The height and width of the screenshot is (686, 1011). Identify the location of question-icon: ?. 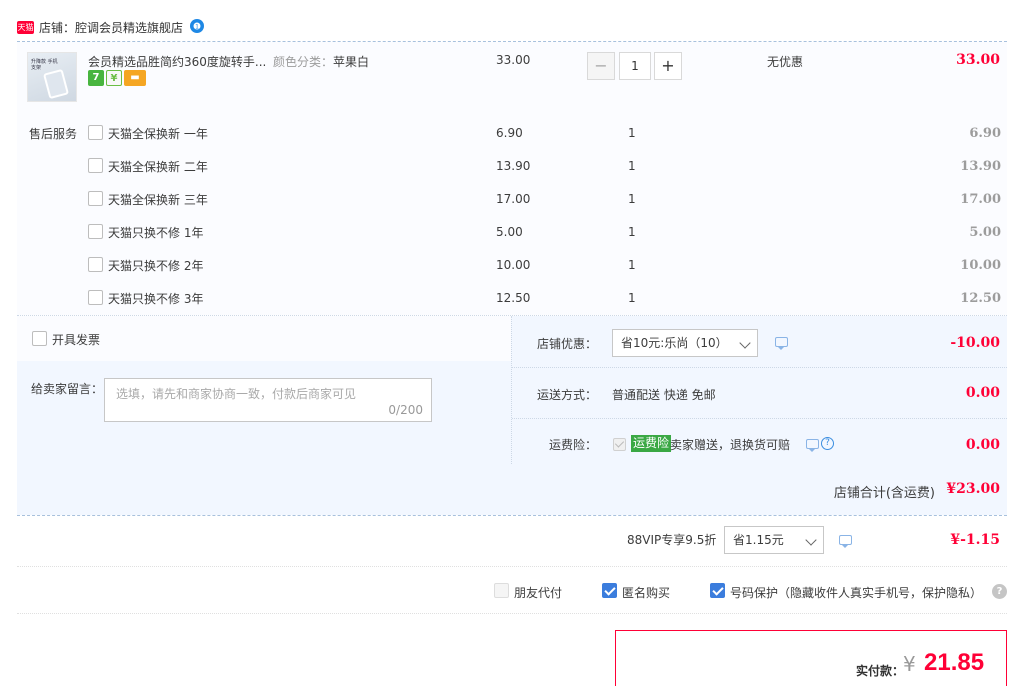
(827, 443).